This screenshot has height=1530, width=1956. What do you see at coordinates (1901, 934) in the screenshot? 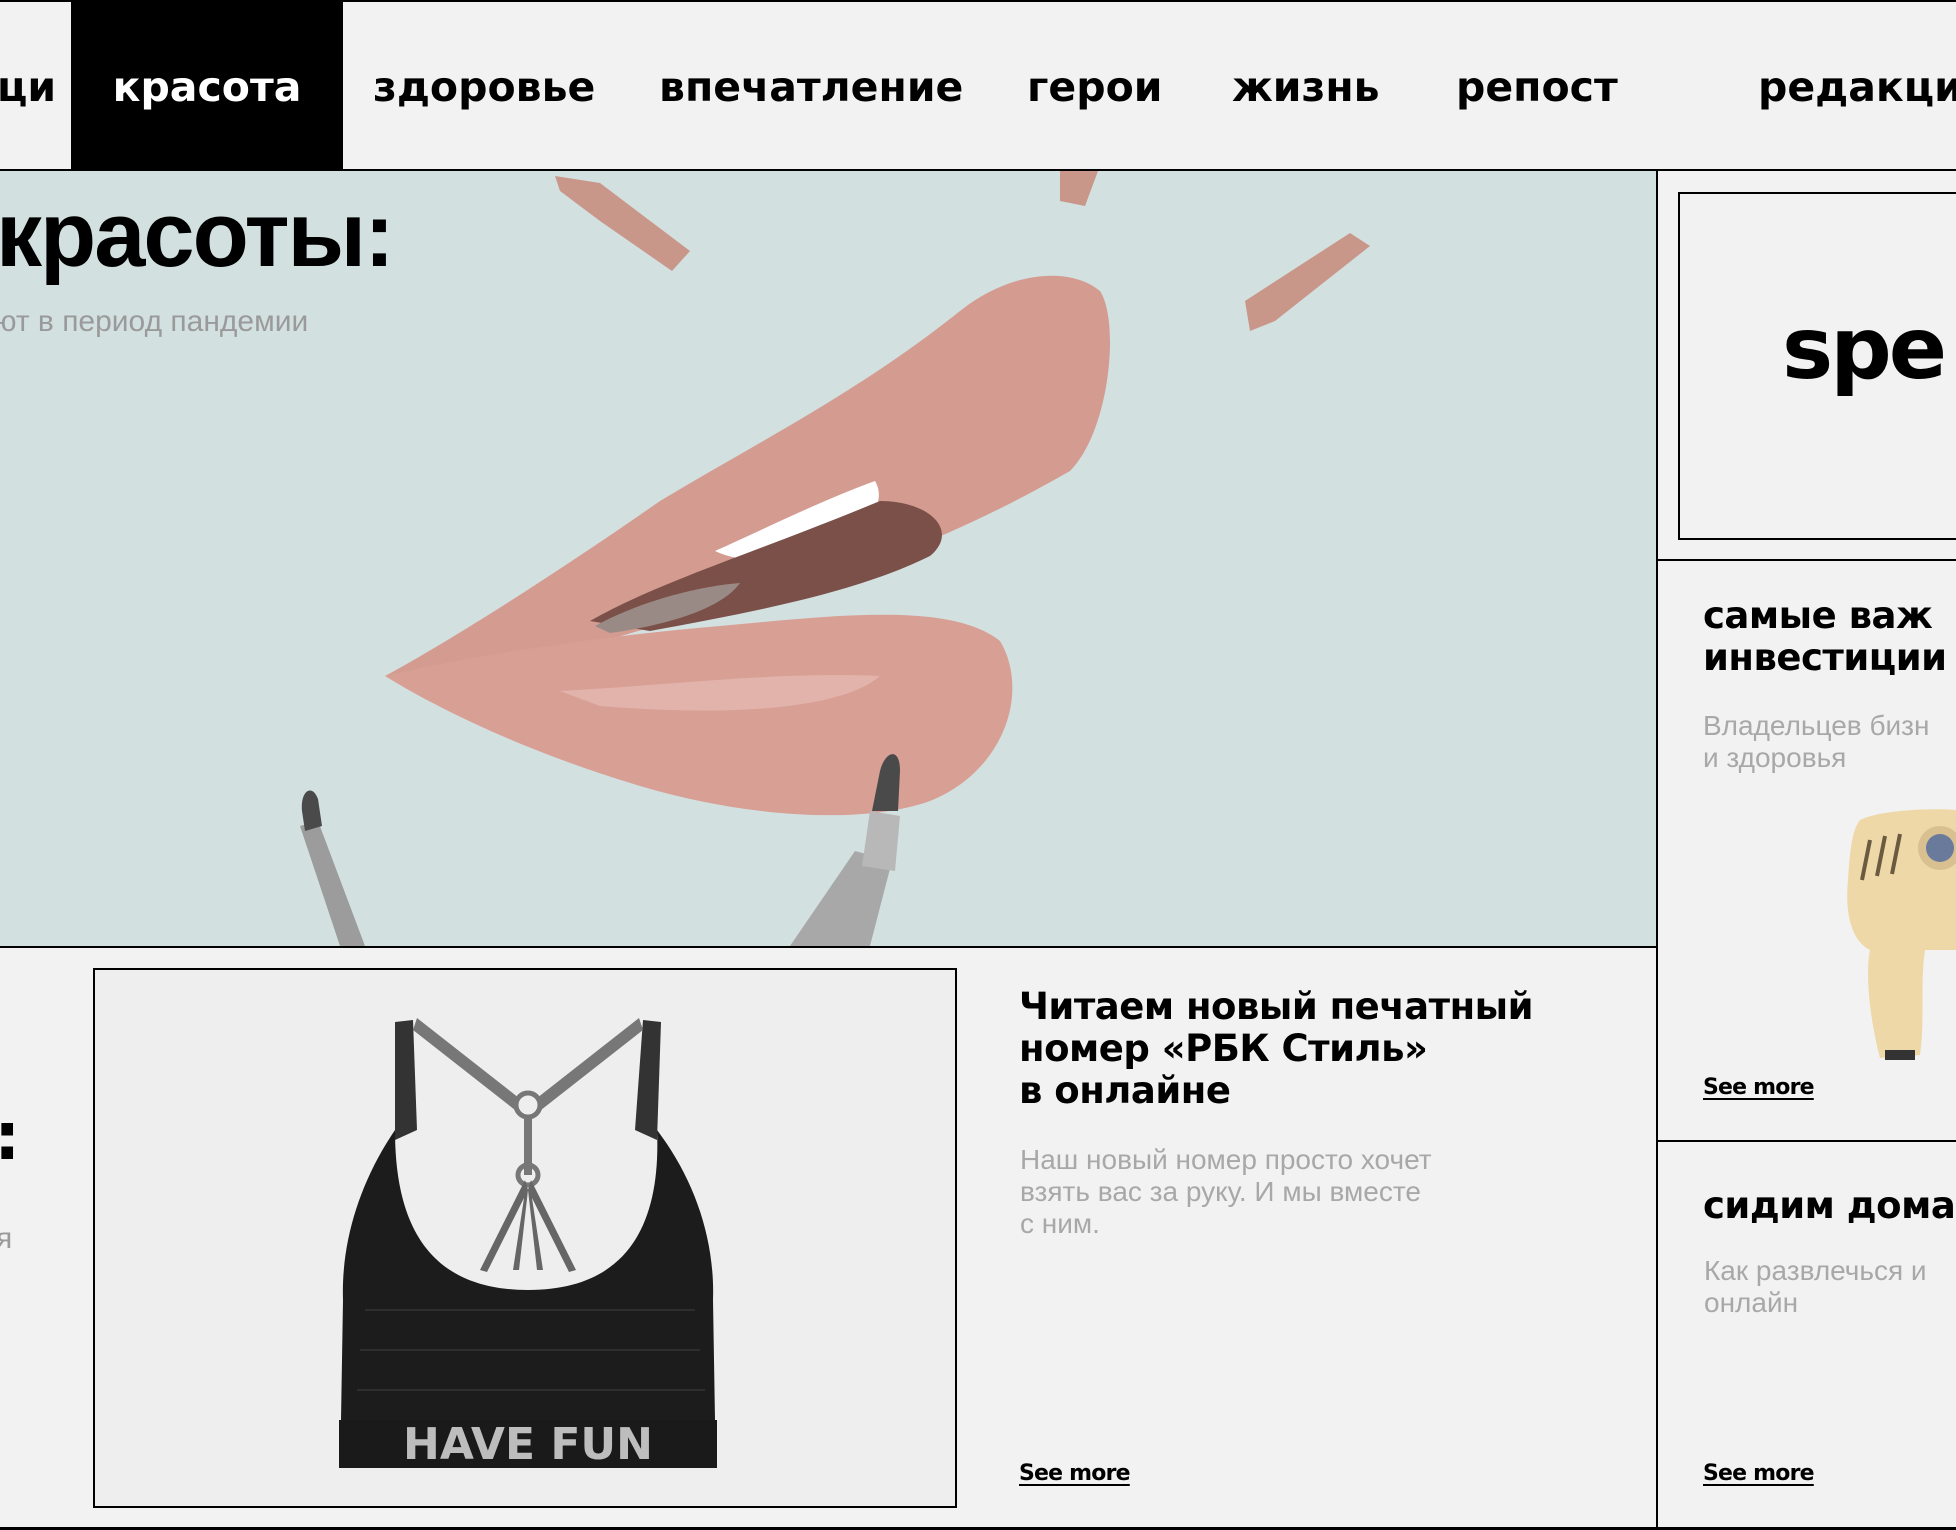
I see `device-image` at bounding box center [1901, 934].